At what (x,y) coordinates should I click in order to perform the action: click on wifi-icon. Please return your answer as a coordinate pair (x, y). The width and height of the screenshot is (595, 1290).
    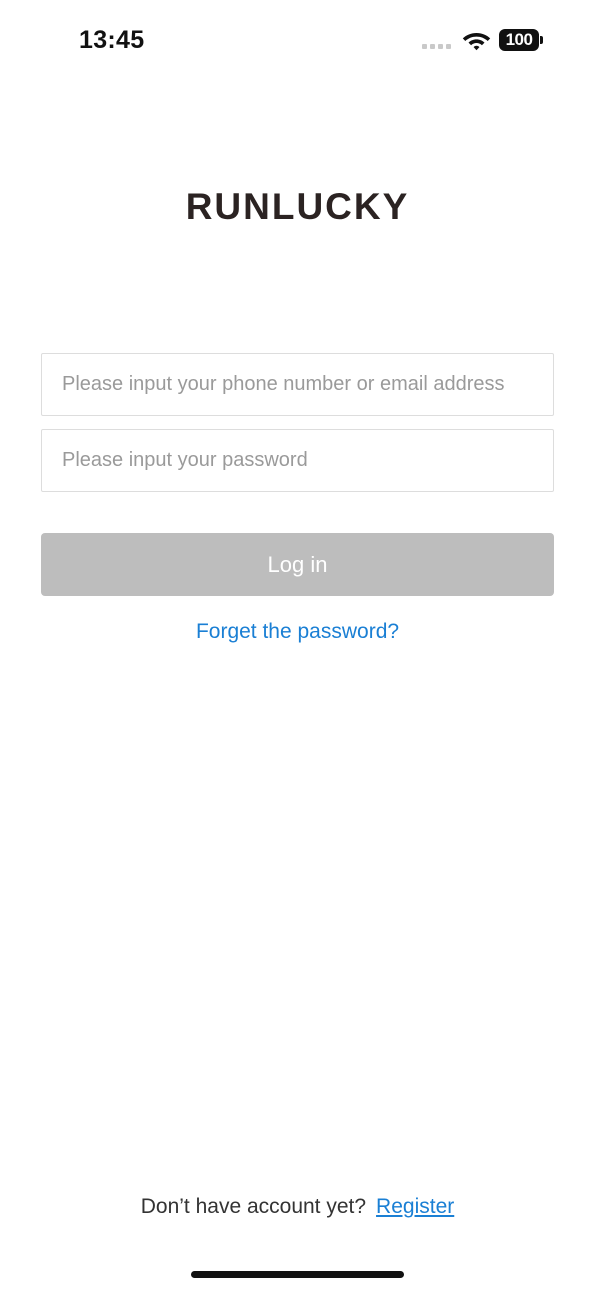
    Looking at the image, I should click on (476, 42).